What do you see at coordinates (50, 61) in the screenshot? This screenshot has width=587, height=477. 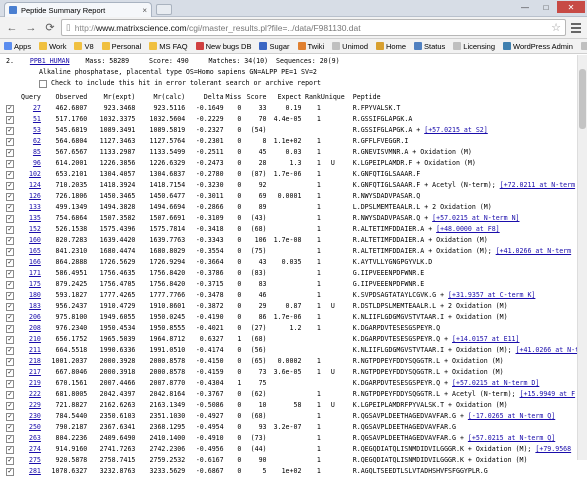 I see `protein-accession-link: PPB1_HUMAN` at bounding box center [50, 61].